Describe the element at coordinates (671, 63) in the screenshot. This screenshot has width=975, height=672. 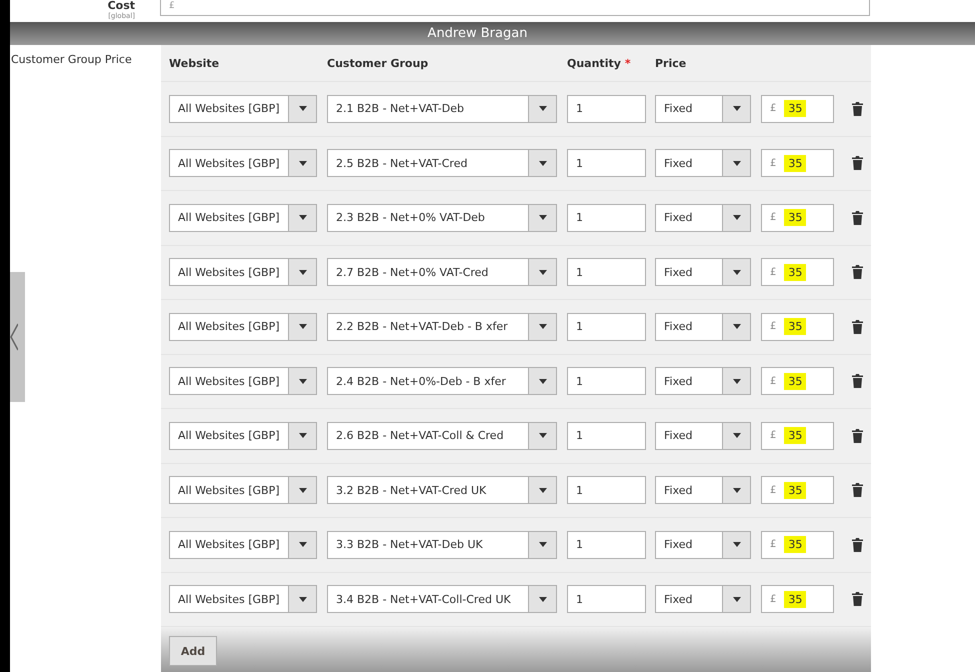
I see `column-header: Price` at that location.